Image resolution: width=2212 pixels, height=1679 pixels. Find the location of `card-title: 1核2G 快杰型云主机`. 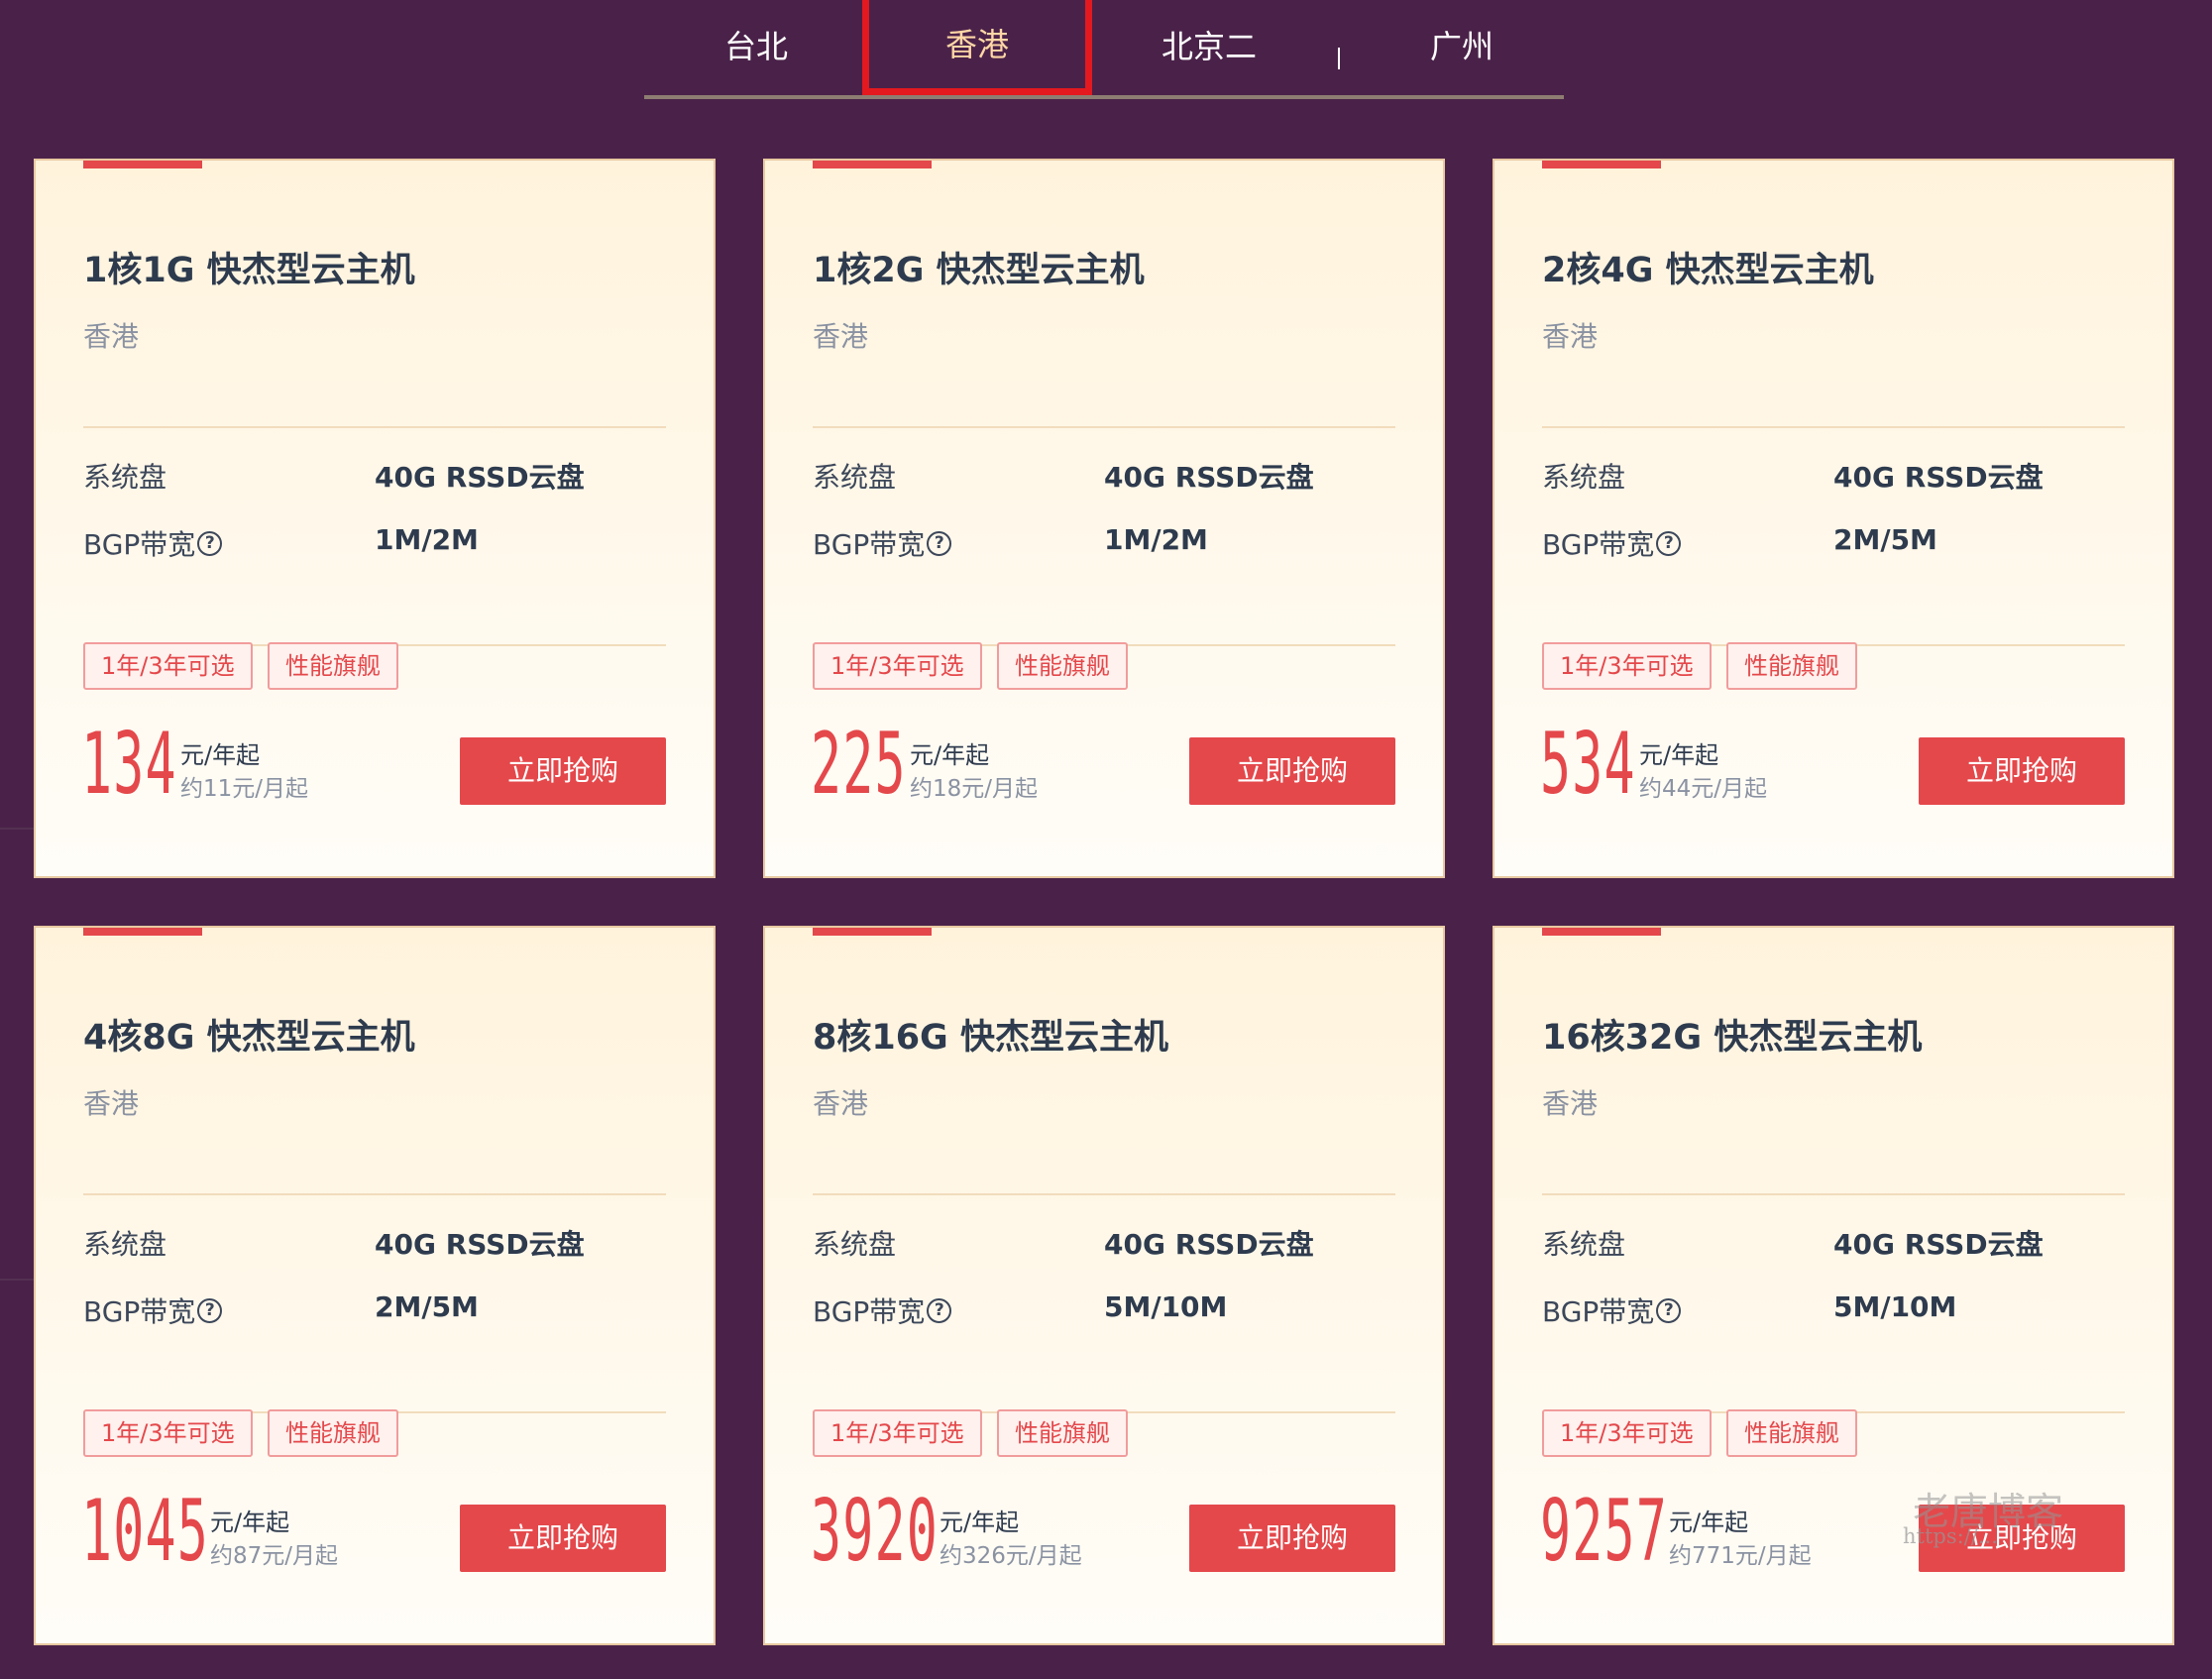

card-title: 1核2G 快杰型云主机 is located at coordinates (979, 270).